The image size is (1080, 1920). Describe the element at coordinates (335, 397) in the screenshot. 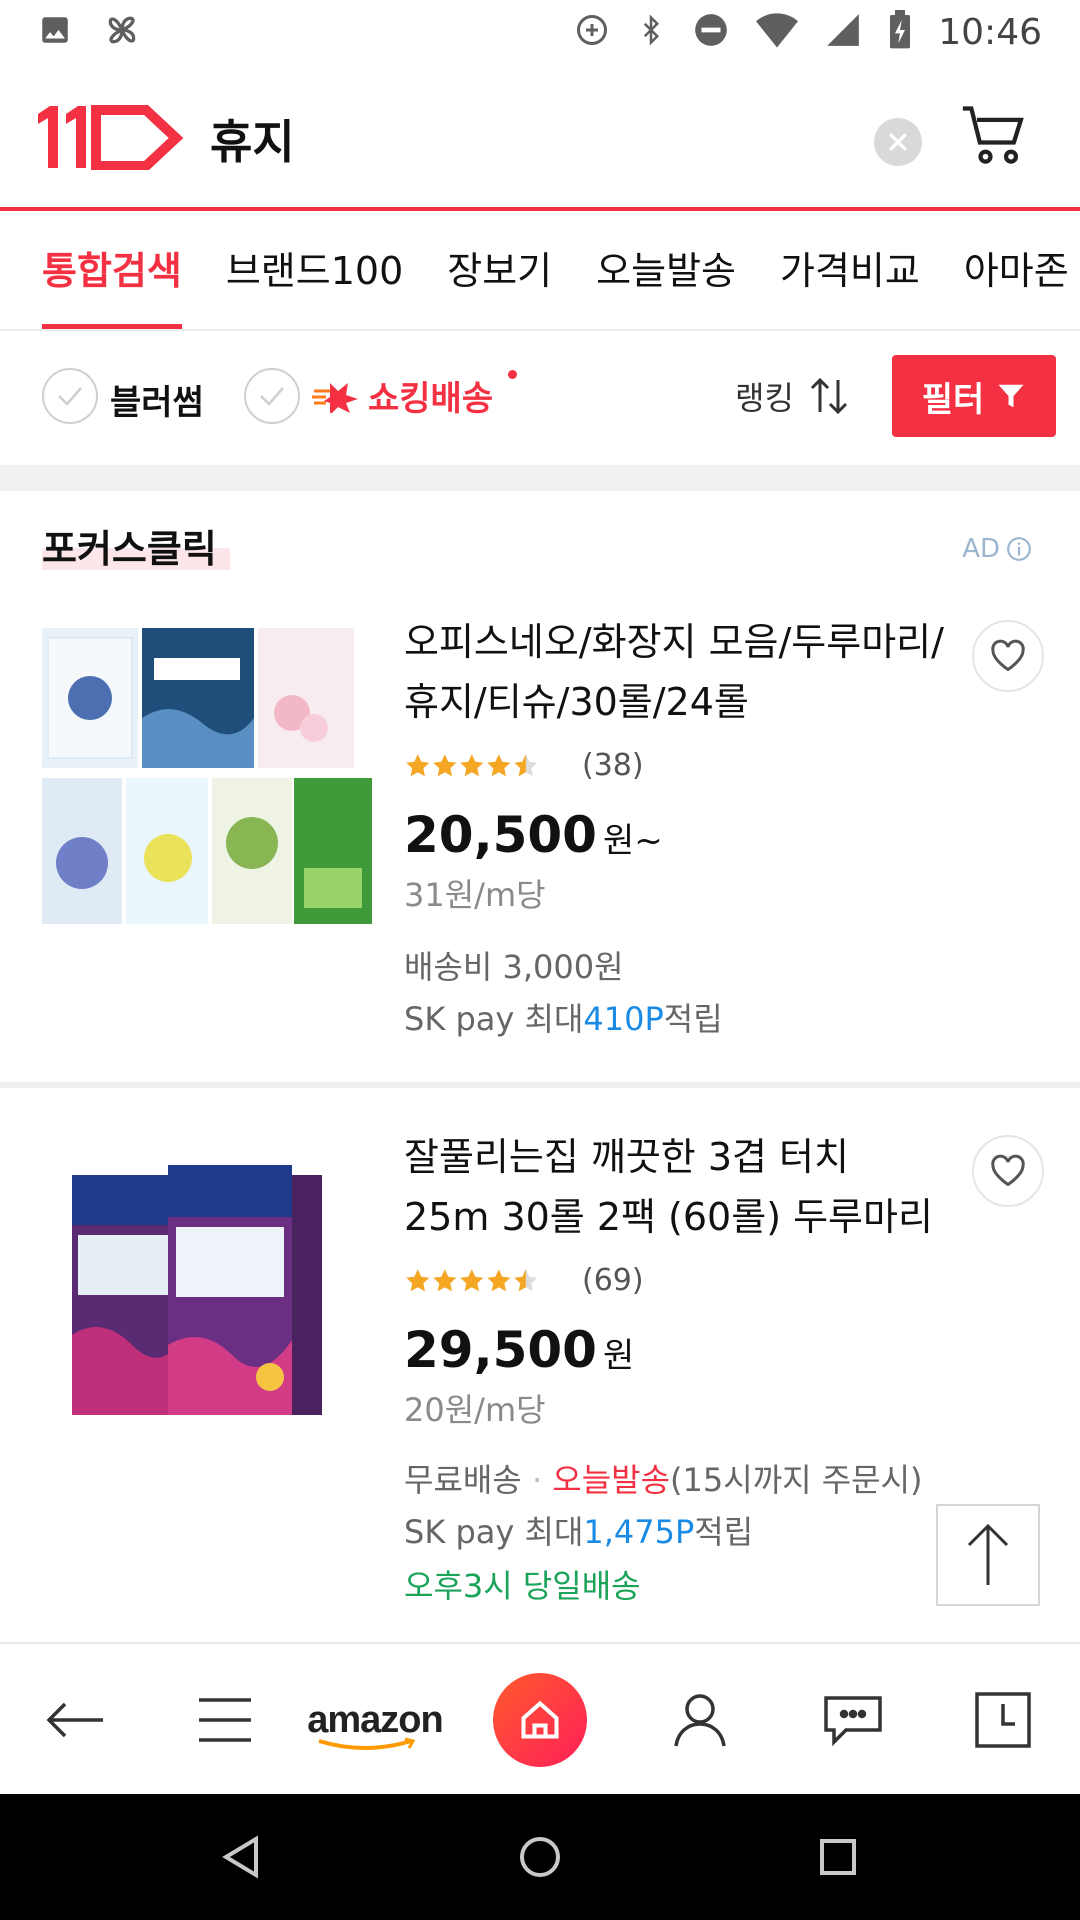

I see `shocking-ship-icon` at that location.